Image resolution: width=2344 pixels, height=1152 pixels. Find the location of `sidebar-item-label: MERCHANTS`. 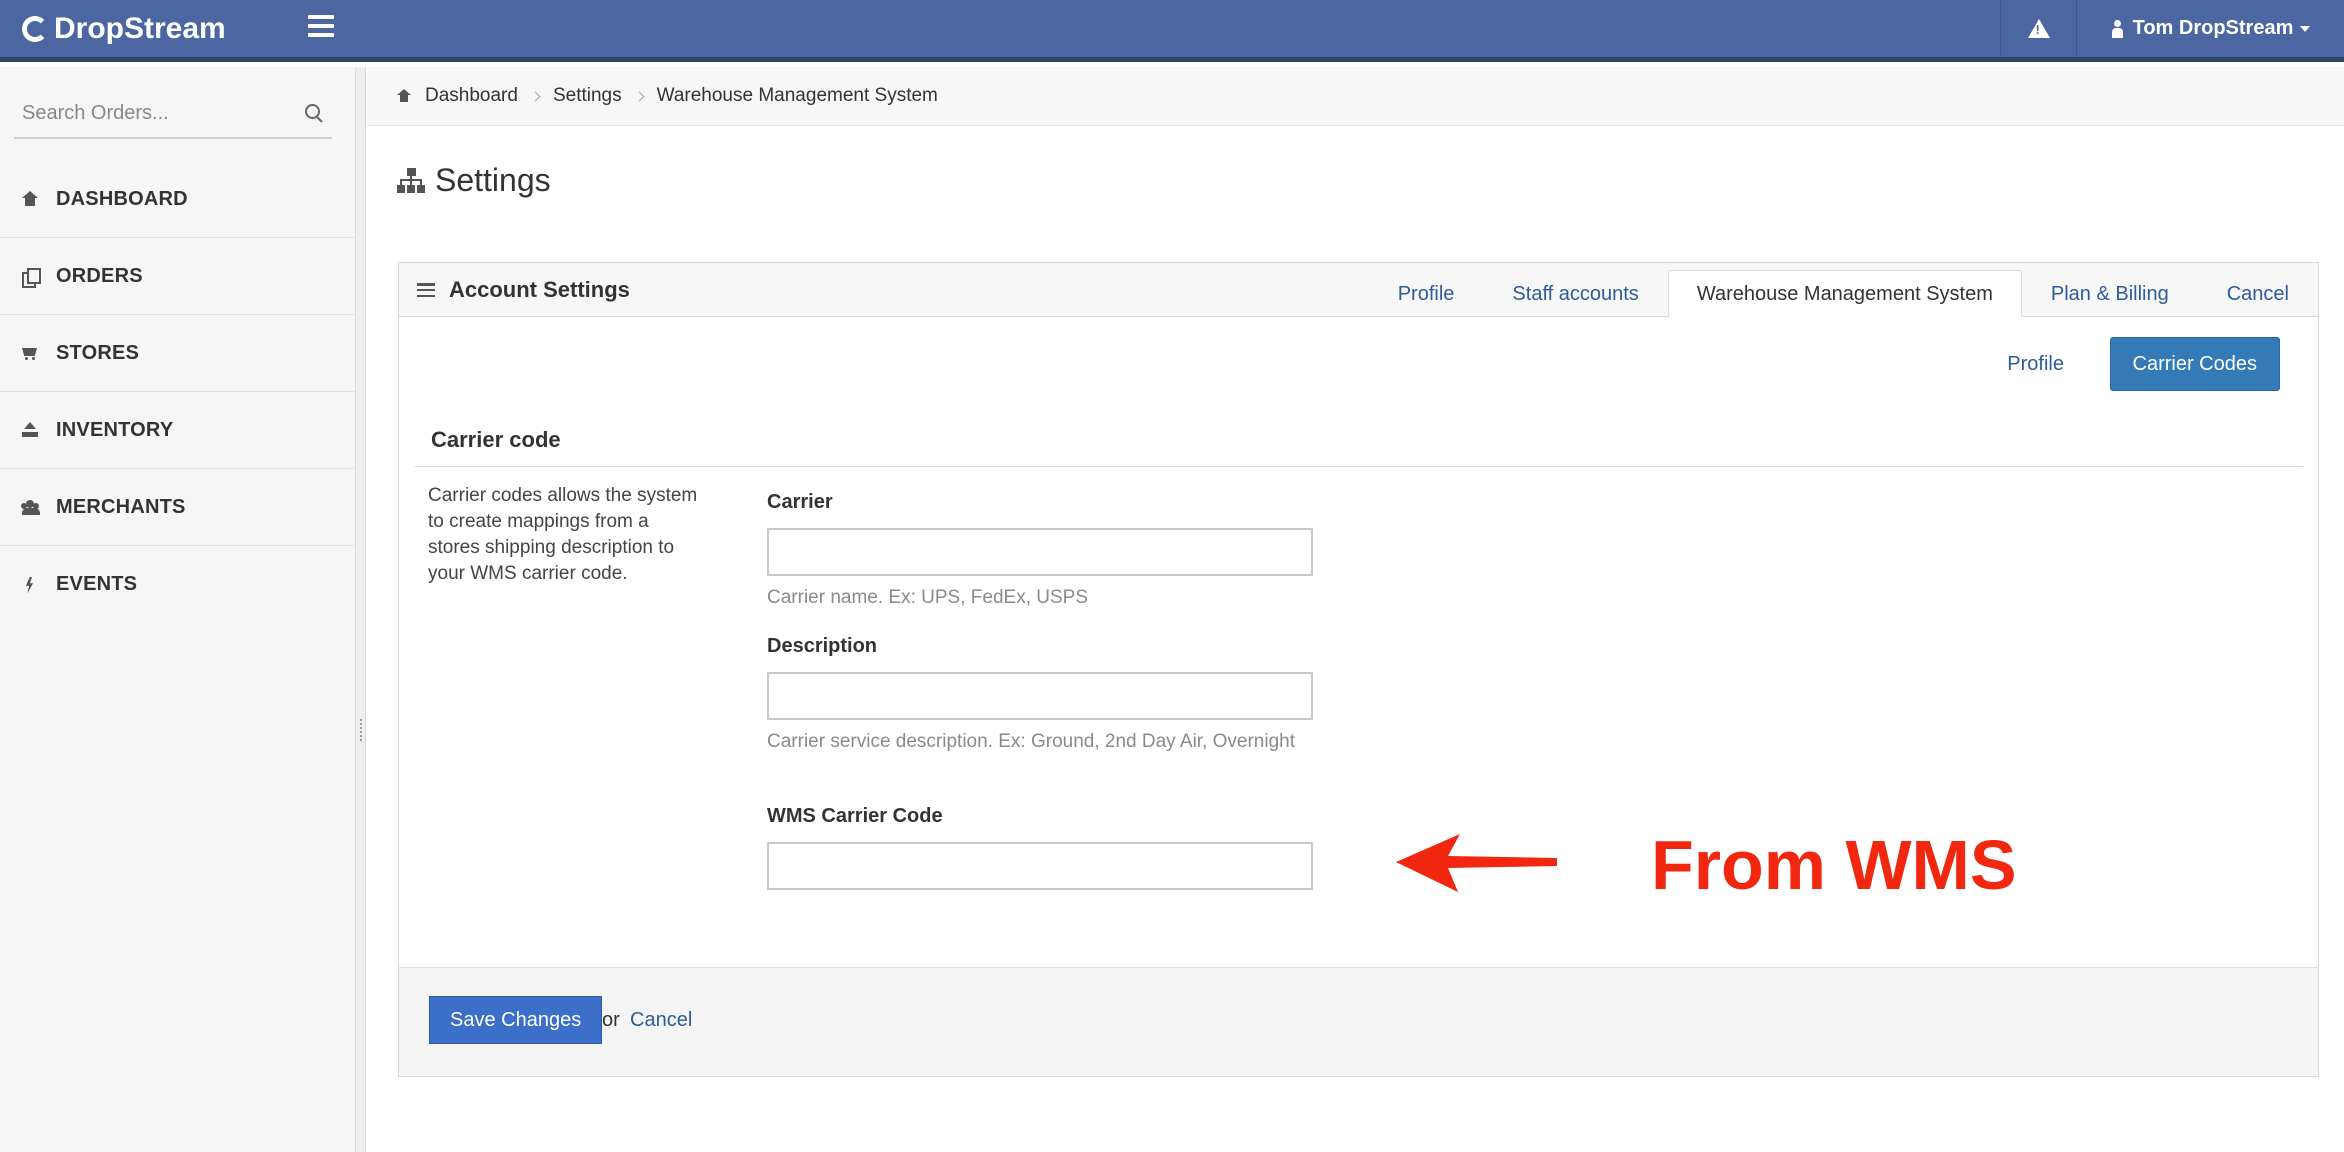

sidebar-item-label: MERCHANTS is located at coordinates (121, 506).